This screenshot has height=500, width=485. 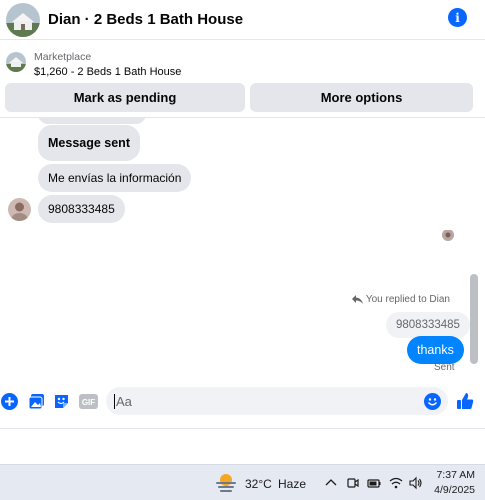 I want to click on speaker-icon, so click(x=416, y=483).